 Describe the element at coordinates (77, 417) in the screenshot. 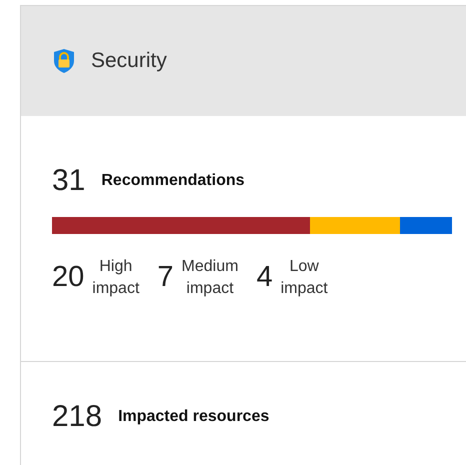

I see `resources-count: 218` at that location.